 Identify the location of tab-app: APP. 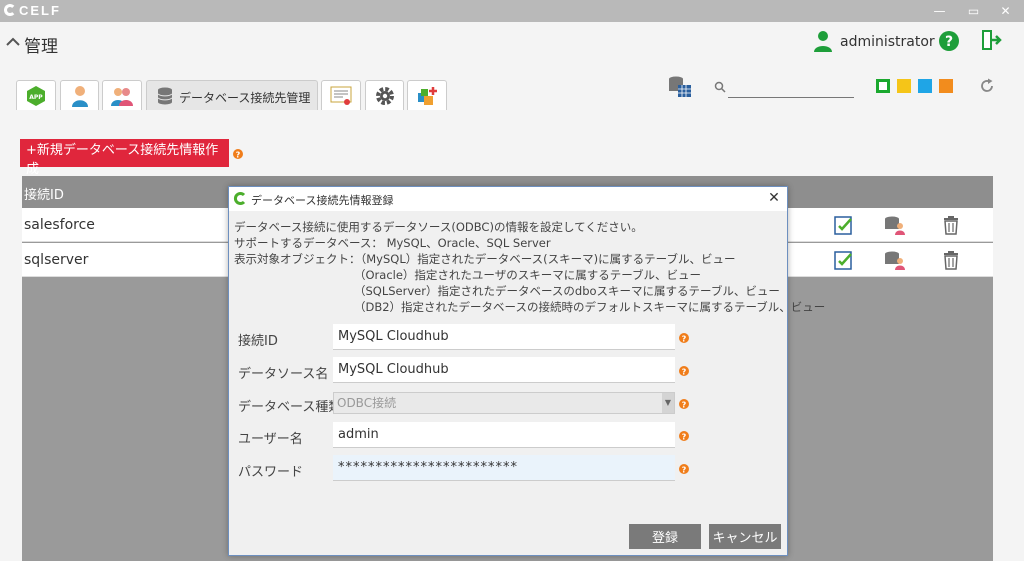
(36, 95).